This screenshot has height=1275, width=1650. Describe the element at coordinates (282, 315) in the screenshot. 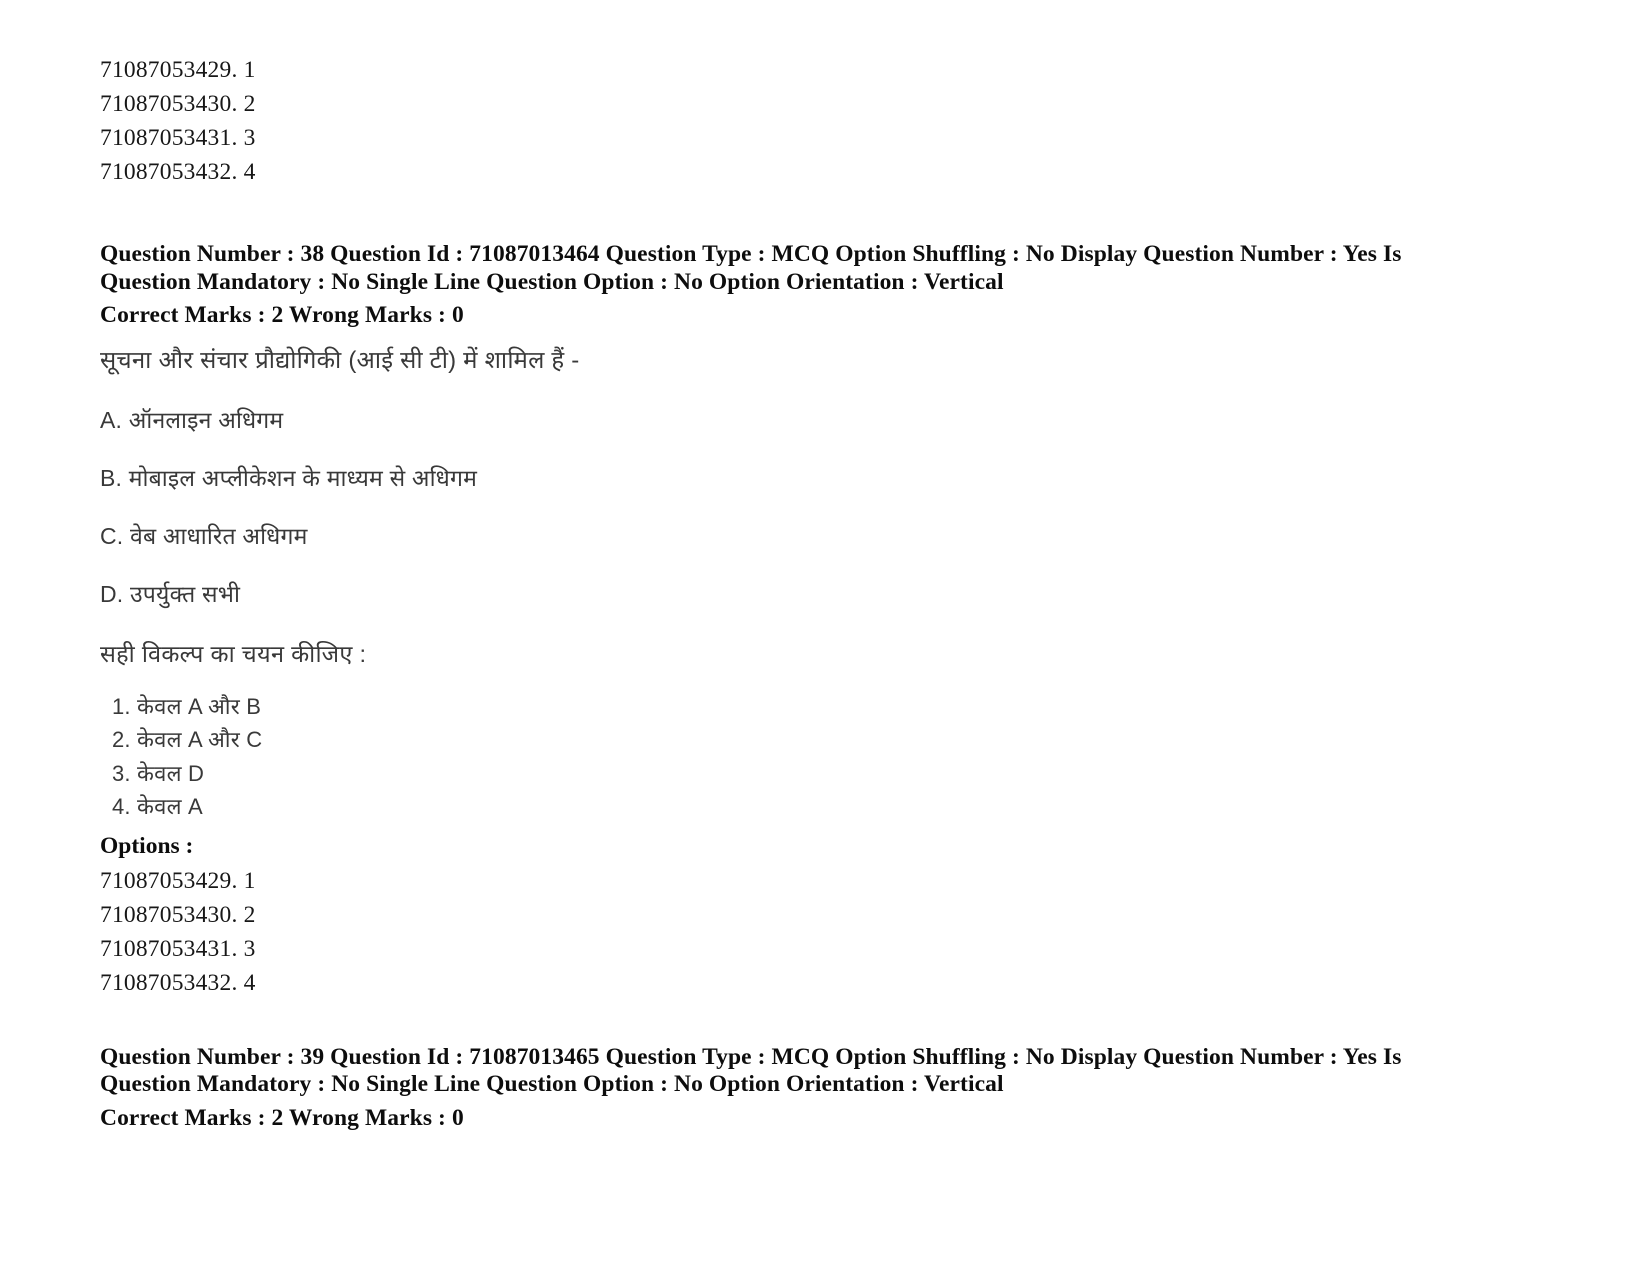

I see `question-marks-38: Correct Marks : 2 Wrong Marks : 0` at that location.